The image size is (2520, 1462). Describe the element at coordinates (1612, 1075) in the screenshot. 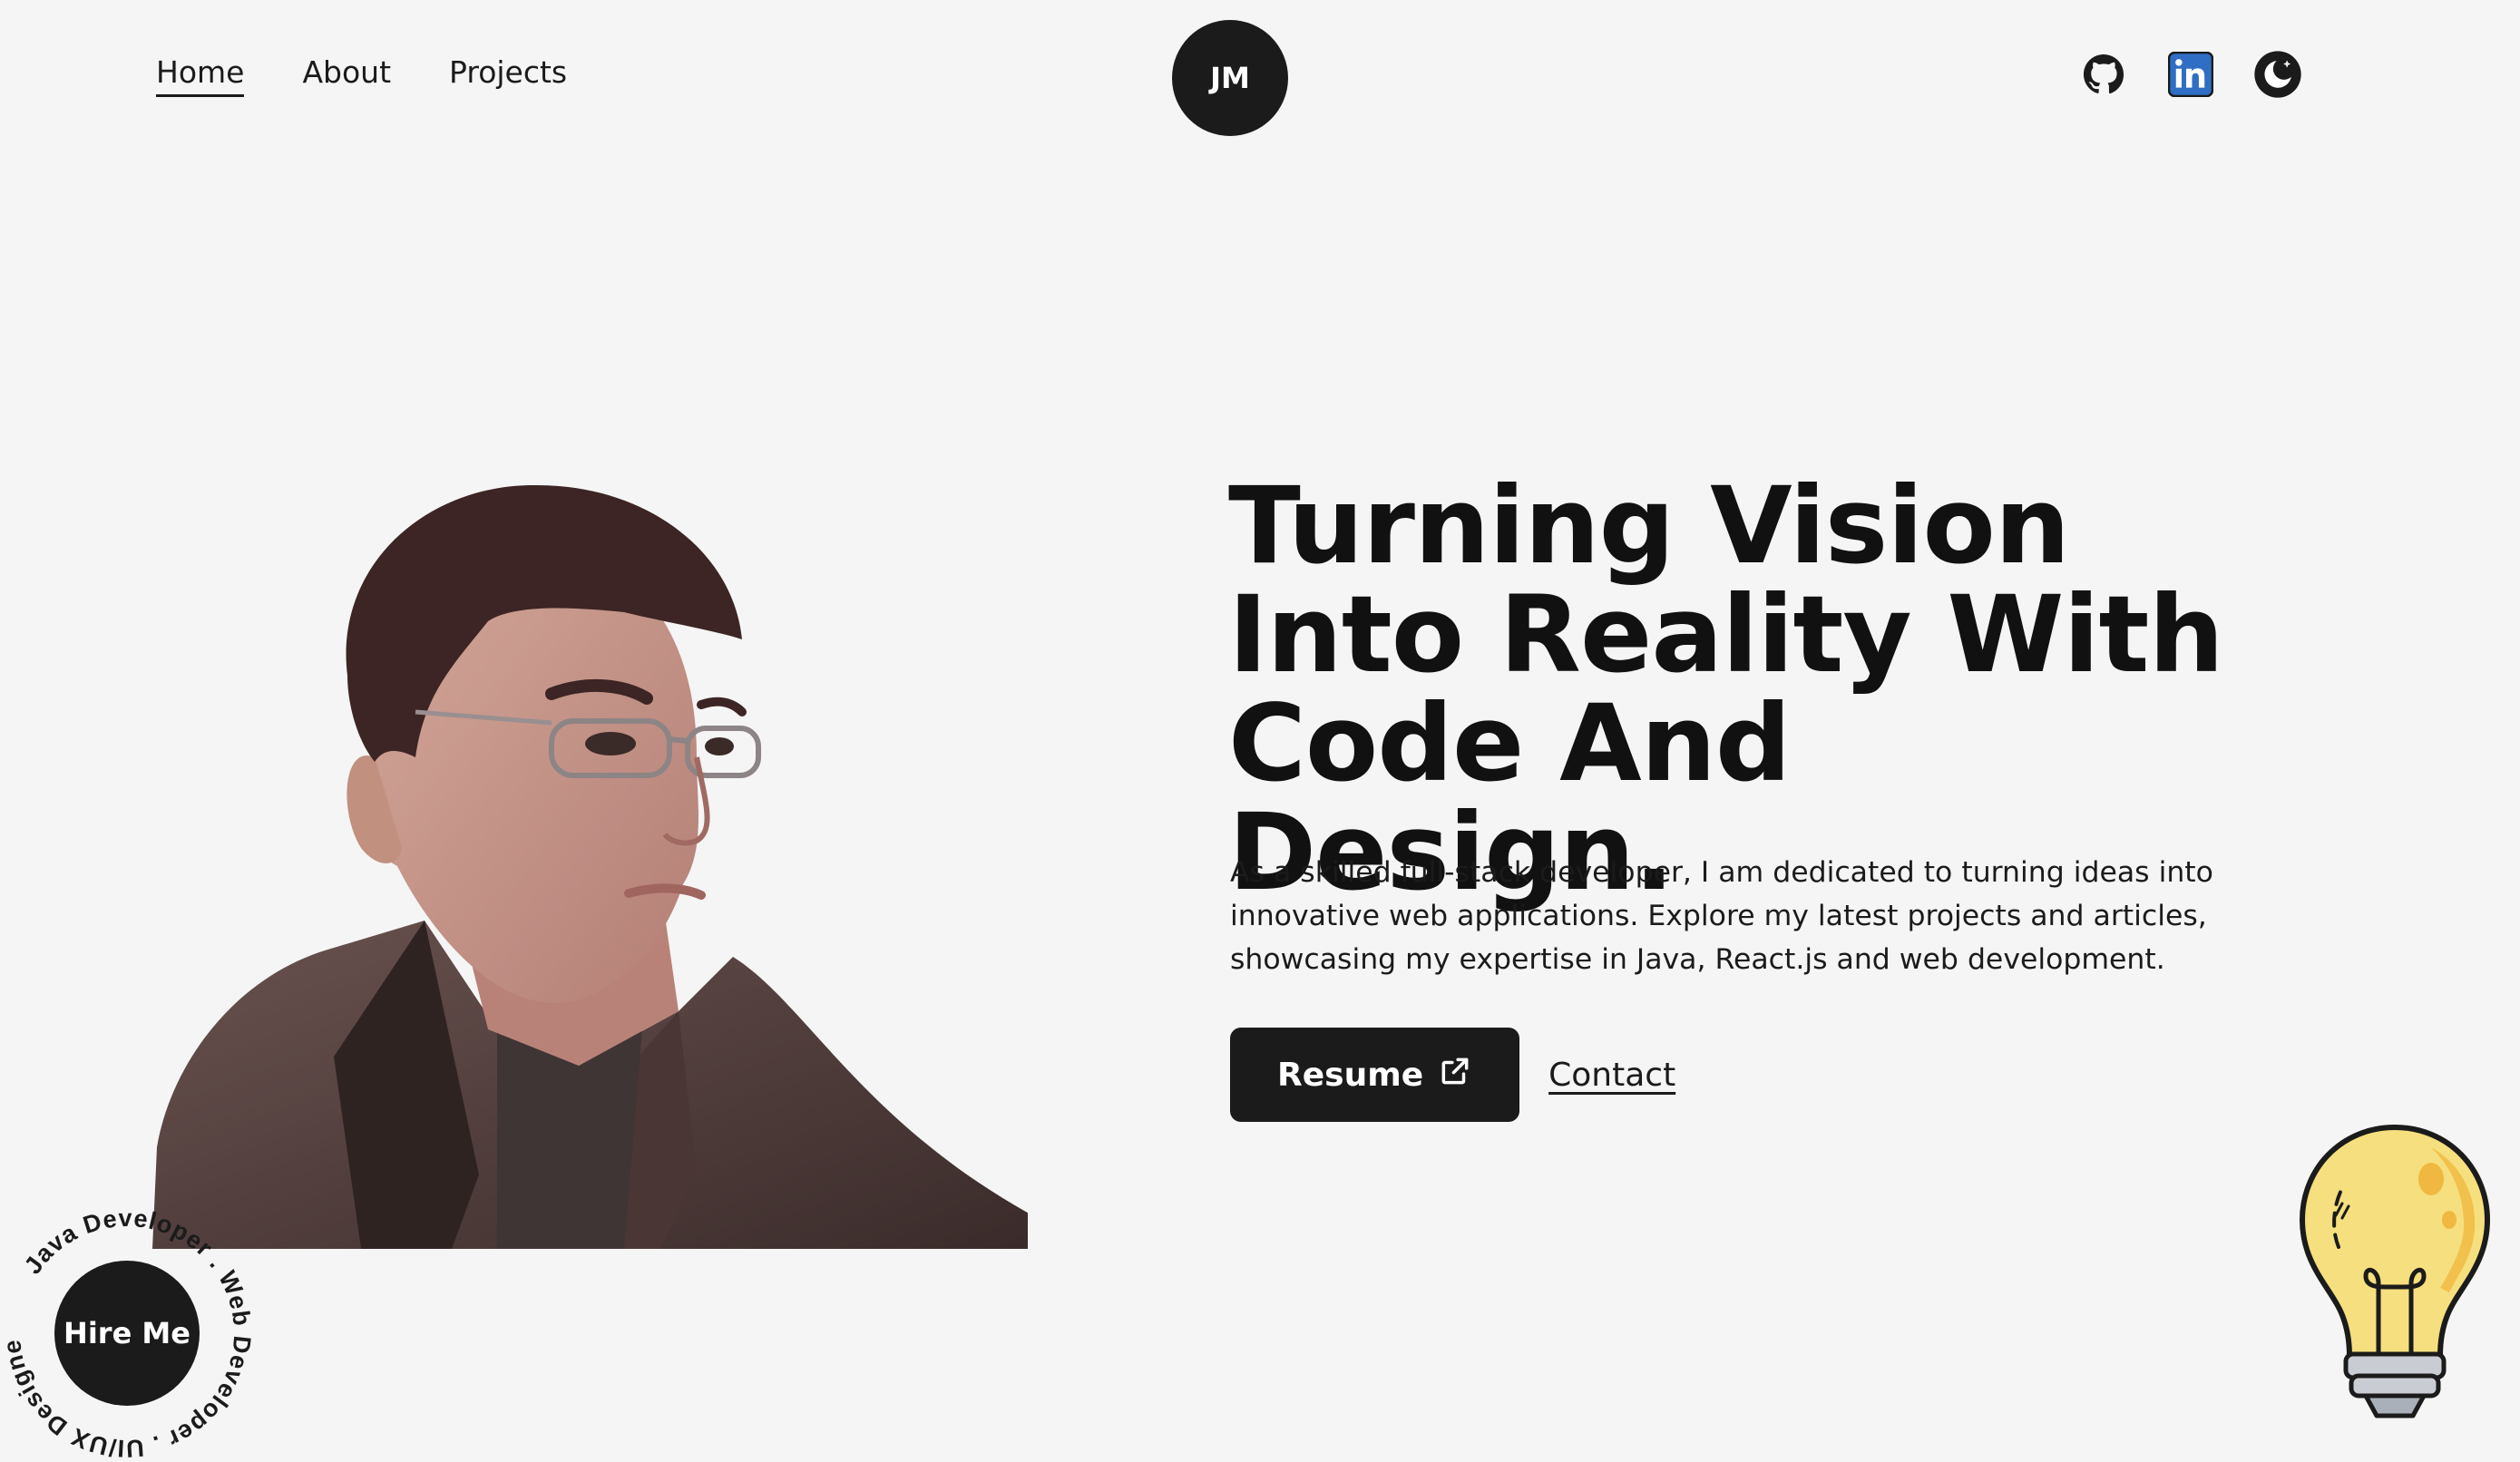

I see `contact-link: Contact` at that location.